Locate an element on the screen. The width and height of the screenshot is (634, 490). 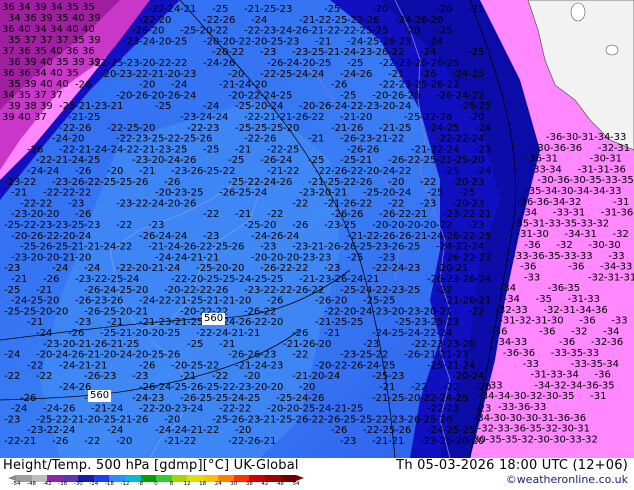
contour-label-560-lower: 560 is located at coordinates (100, 396).